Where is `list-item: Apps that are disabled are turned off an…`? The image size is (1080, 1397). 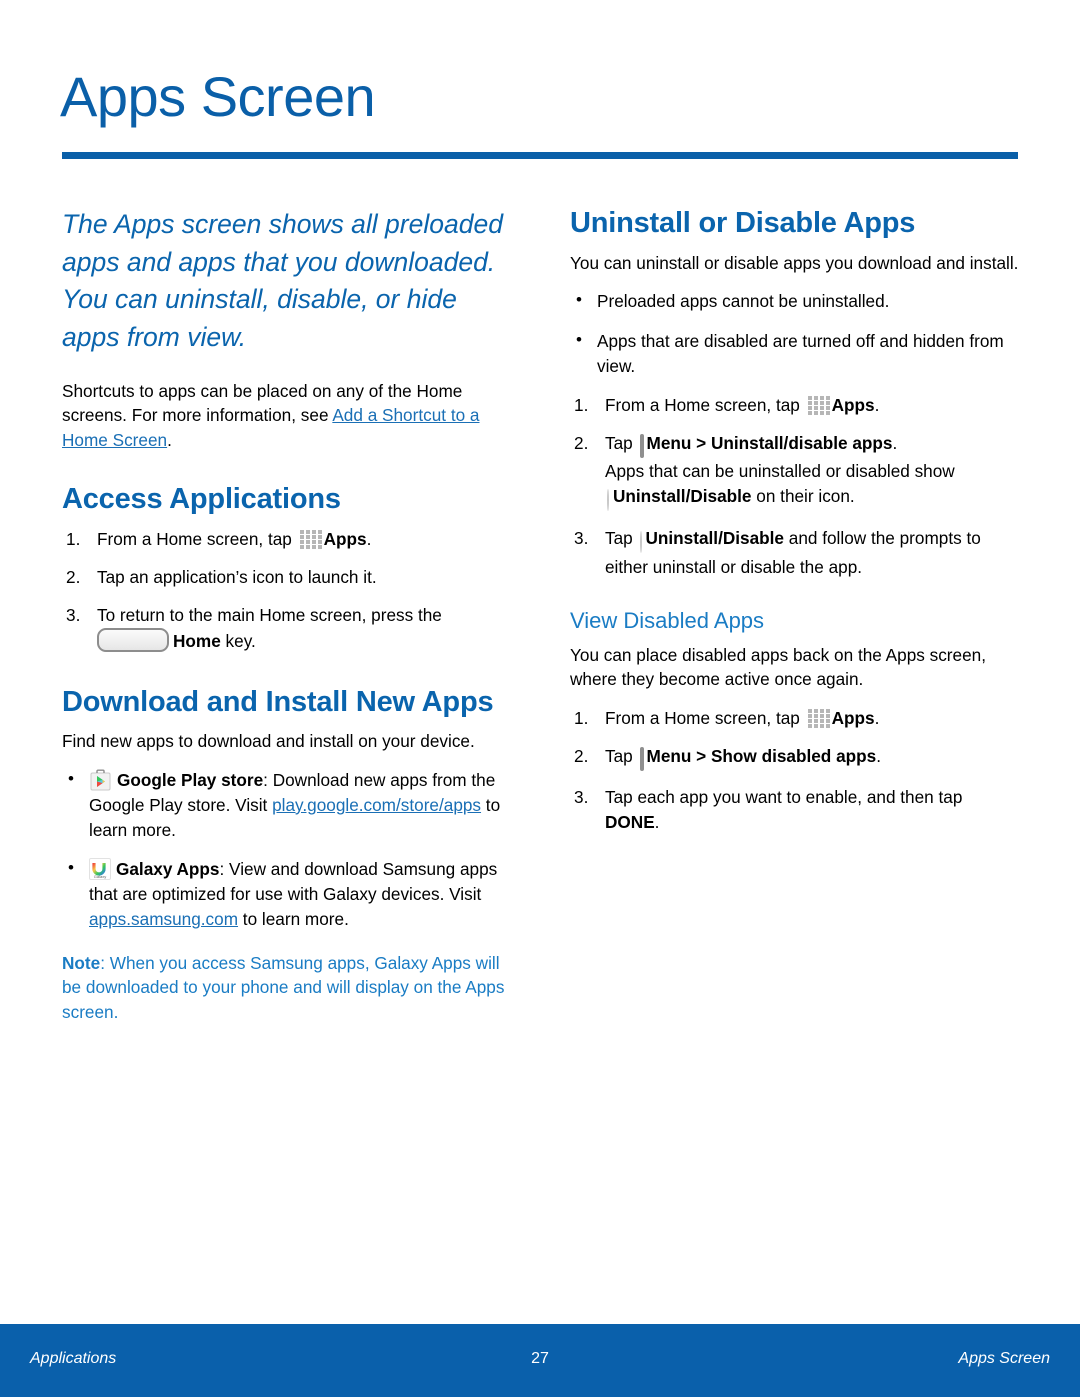
list-item: Apps that are disabled are turned off an… is located at coordinates (796, 353).